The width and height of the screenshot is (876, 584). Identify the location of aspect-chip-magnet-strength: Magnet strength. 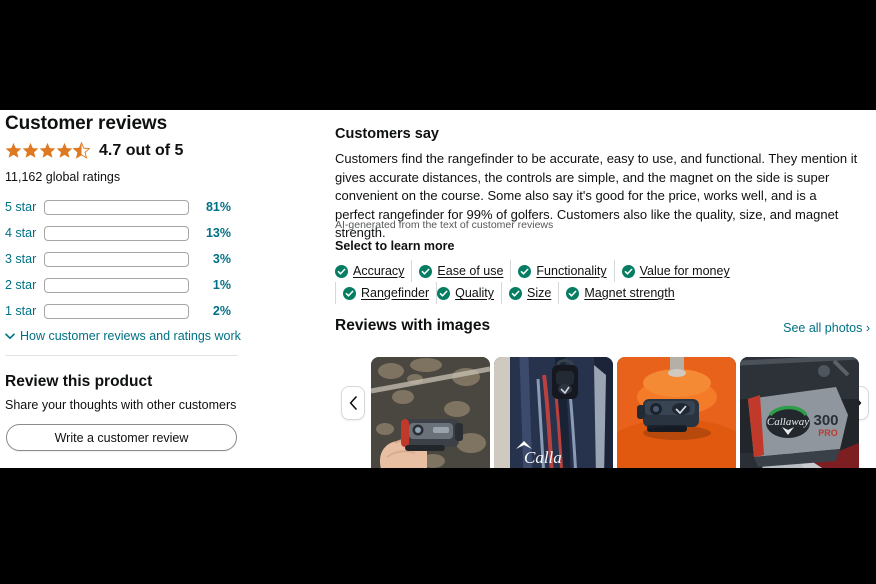
(619, 293).